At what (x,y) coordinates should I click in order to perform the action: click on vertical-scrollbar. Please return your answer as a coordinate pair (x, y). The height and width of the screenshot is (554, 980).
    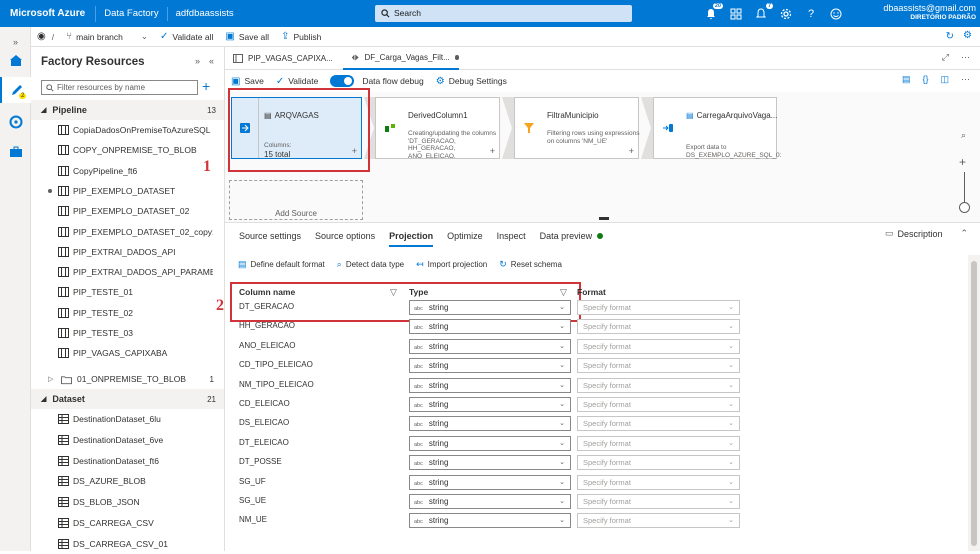
    Looking at the image, I should click on (974, 403).